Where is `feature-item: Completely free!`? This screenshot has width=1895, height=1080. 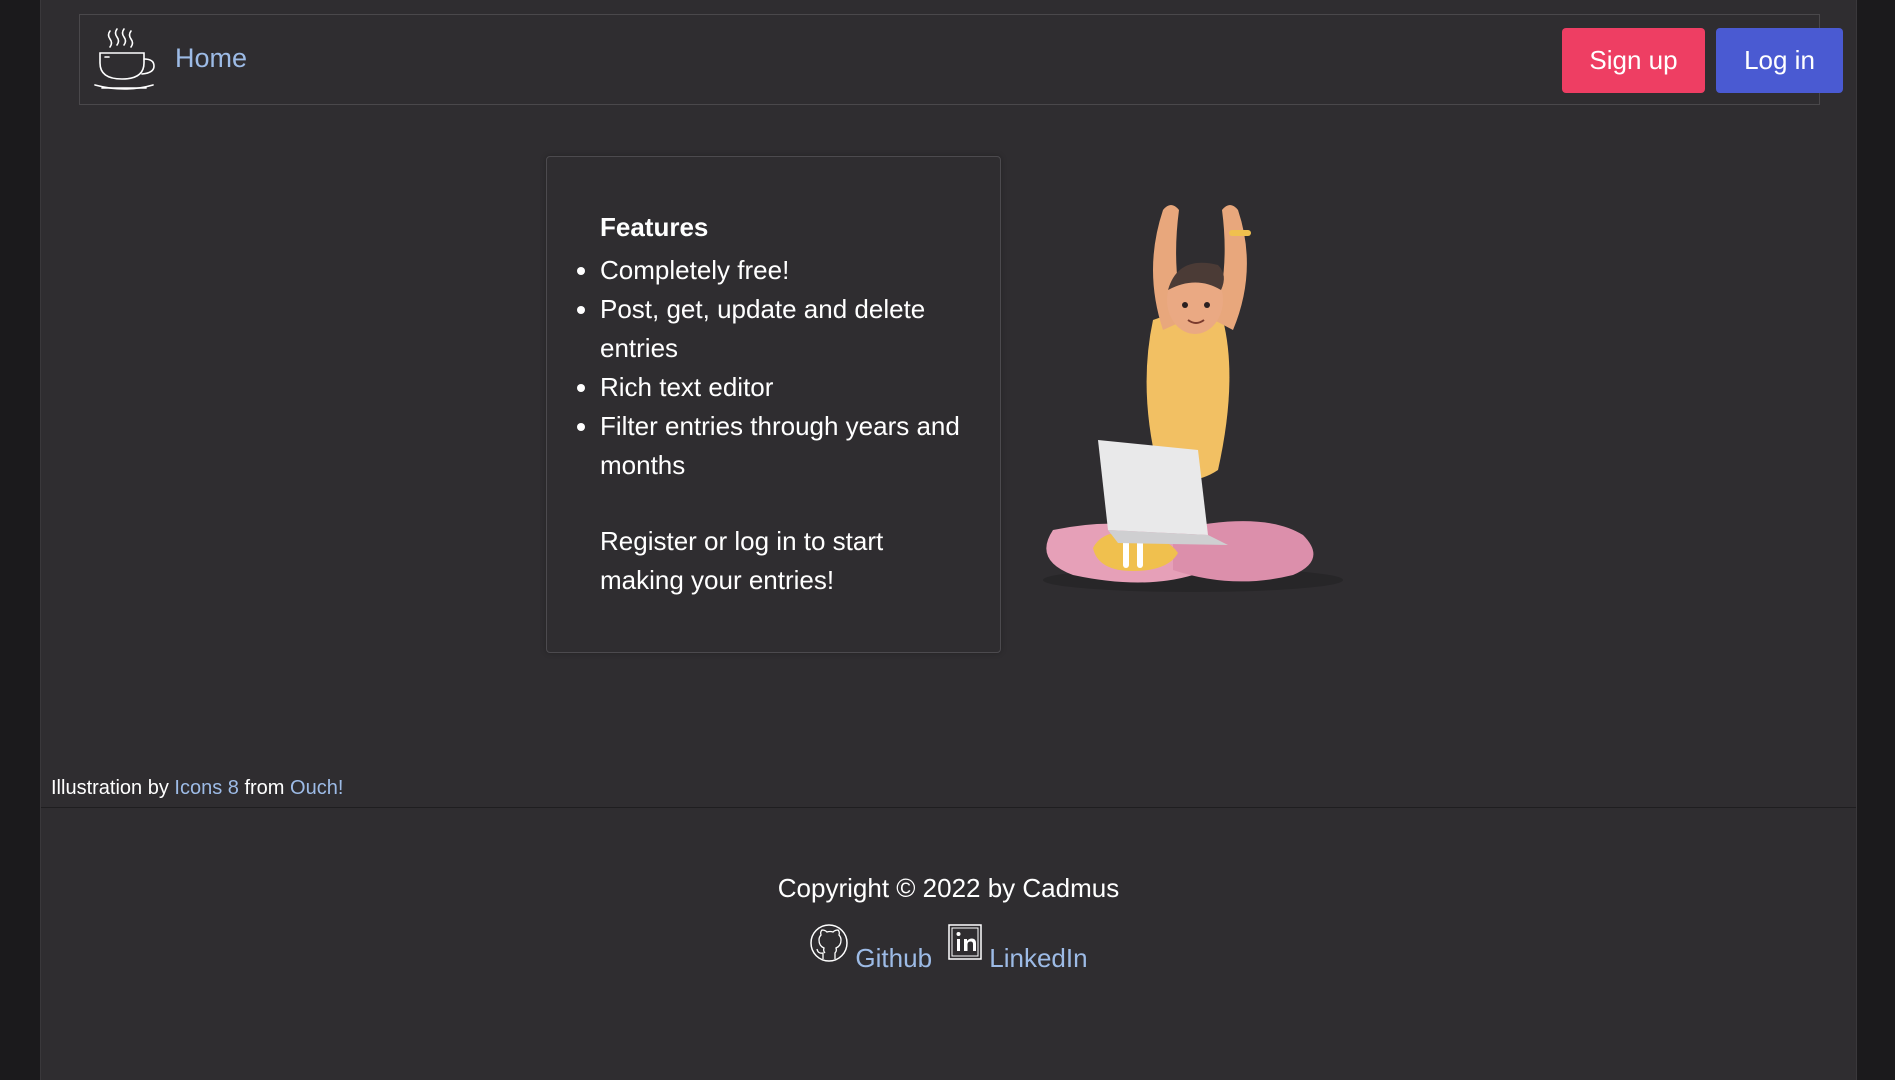
feature-item: Completely free! is located at coordinates (780, 270).